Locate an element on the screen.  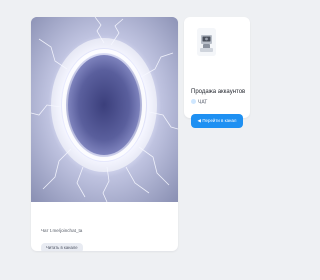
chat-status-dot-icon is located at coordinates (193, 101).